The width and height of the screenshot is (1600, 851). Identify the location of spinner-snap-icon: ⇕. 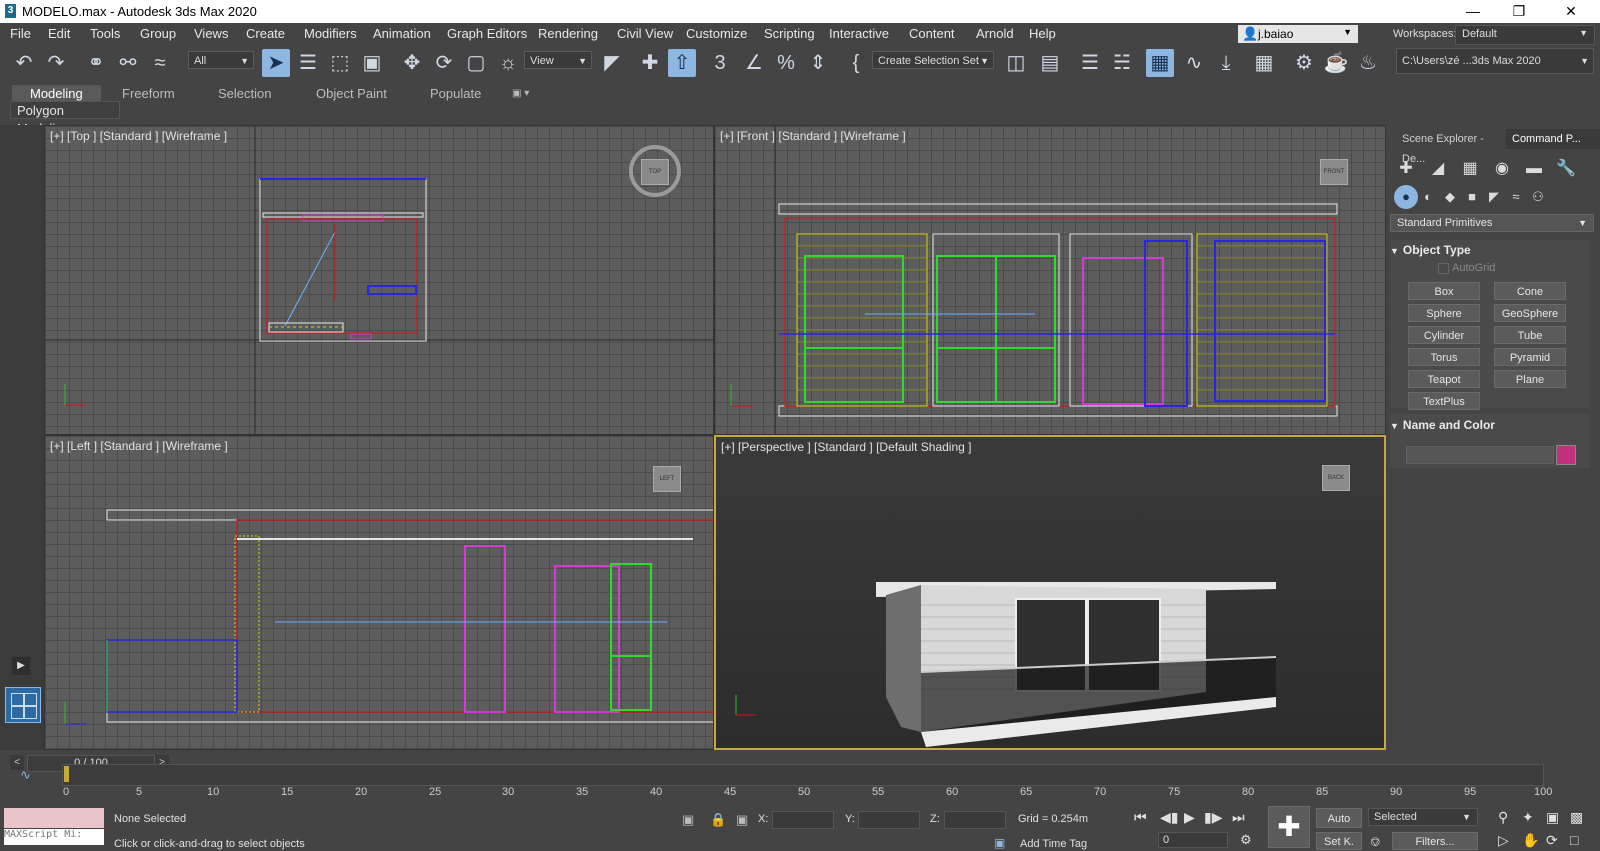
(818, 63).